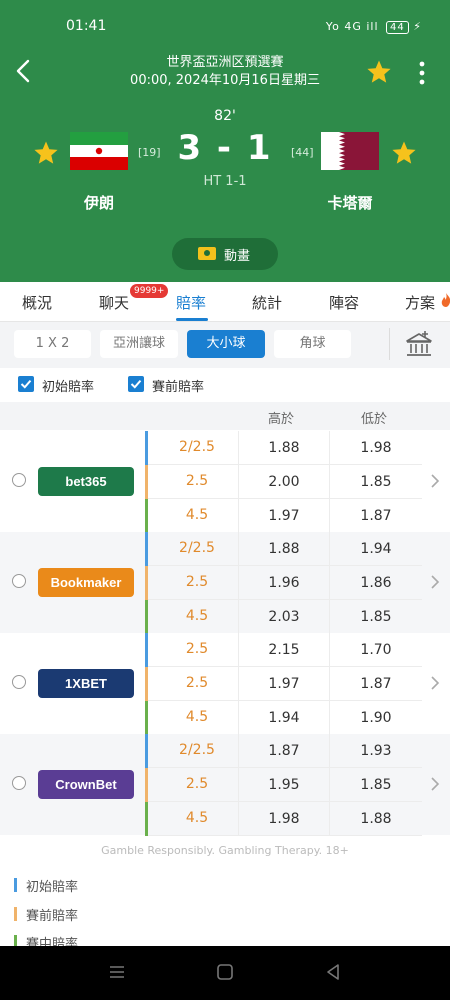  I want to click on match-info: 世界盃亞洲区預選賽 00:00, 2024年10月16日星期三, so click(225, 72).